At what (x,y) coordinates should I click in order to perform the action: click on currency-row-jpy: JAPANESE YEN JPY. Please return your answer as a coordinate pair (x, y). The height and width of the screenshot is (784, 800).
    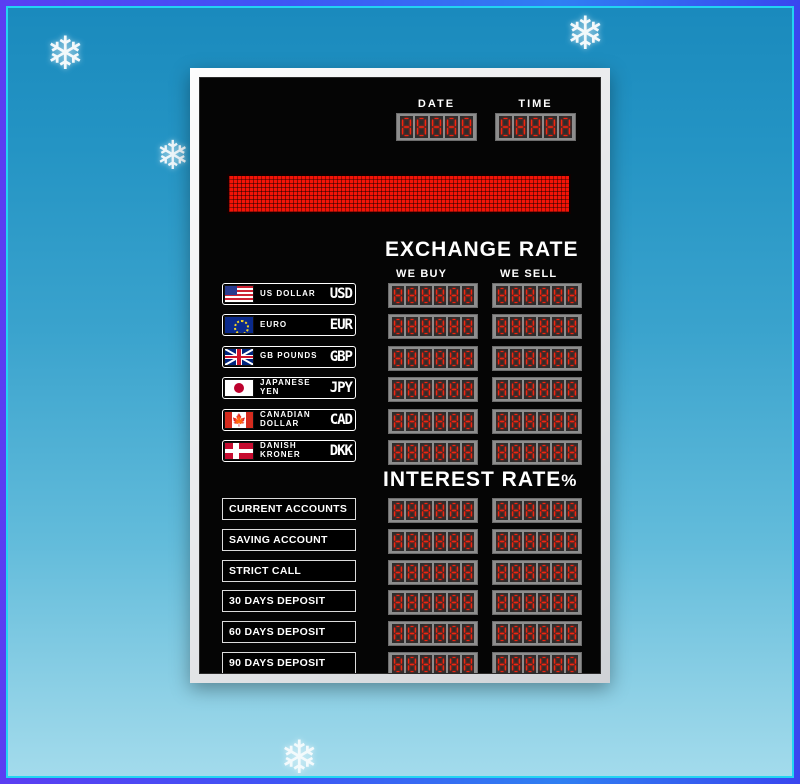
    Looking at the image, I should click on (289, 388).